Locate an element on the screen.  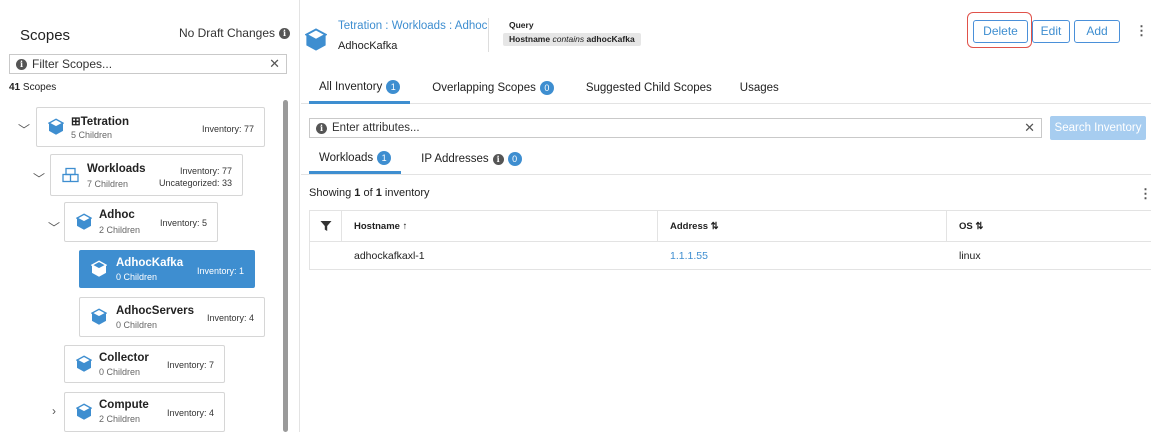
scrollbar is located at coordinates (285, 266).